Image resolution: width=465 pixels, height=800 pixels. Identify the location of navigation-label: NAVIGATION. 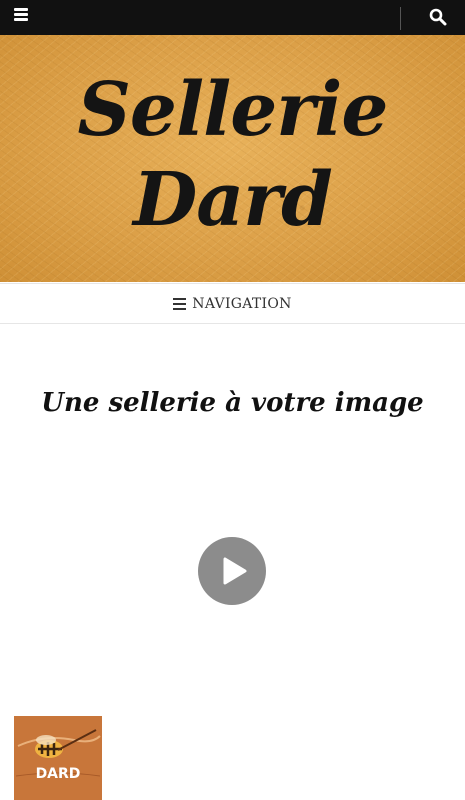
(242, 304).